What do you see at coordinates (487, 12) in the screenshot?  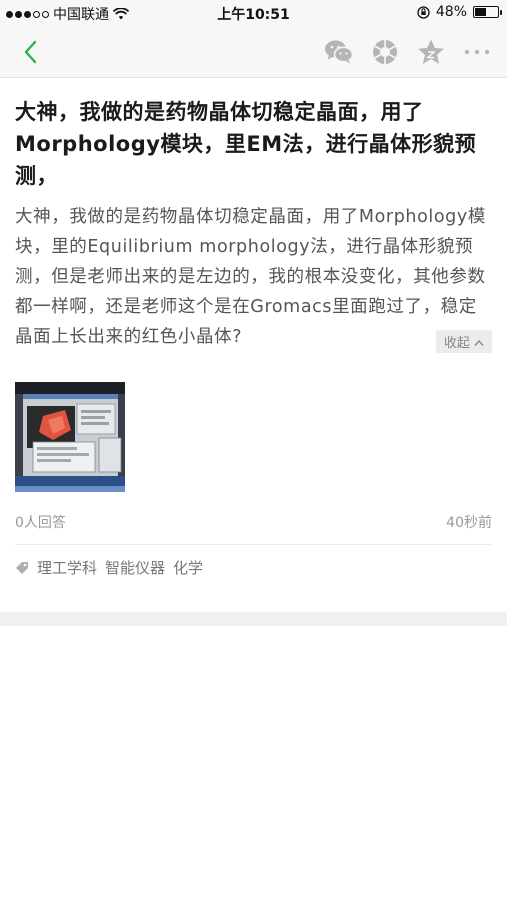 I see `battery-icon` at bounding box center [487, 12].